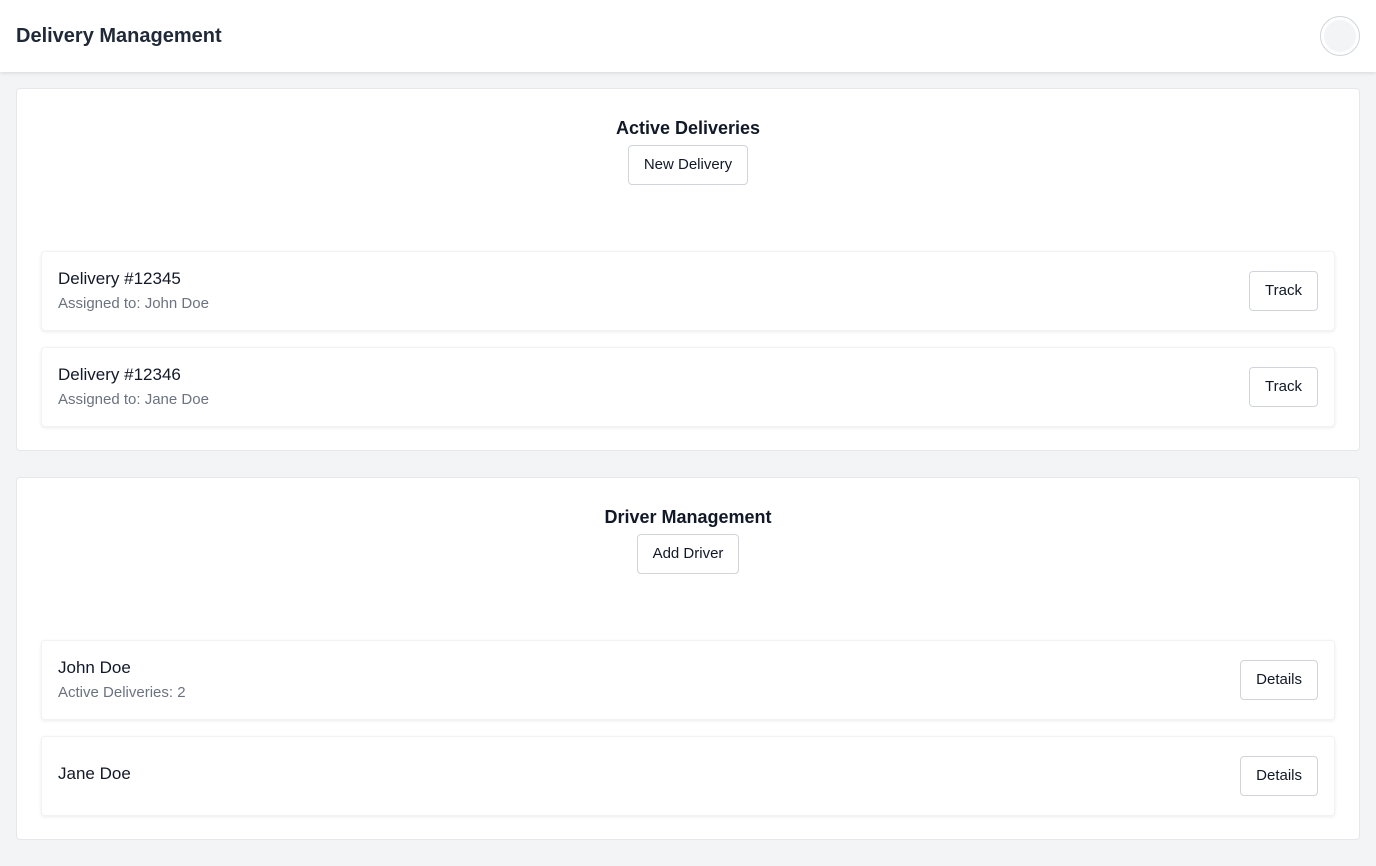  Describe the element at coordinates (688, 680) in the screenshot. I see `list-item: John Doe Active Deliveries: 2 Details` at that location.